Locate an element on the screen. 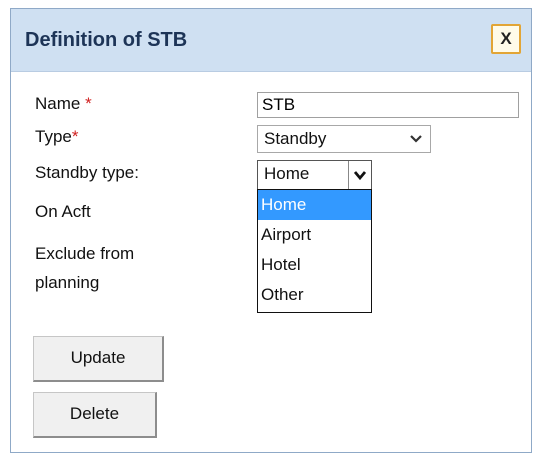 The width and height of the screenshot is (544, 465). type-required-marker: * is located at coordinates (75, 136).